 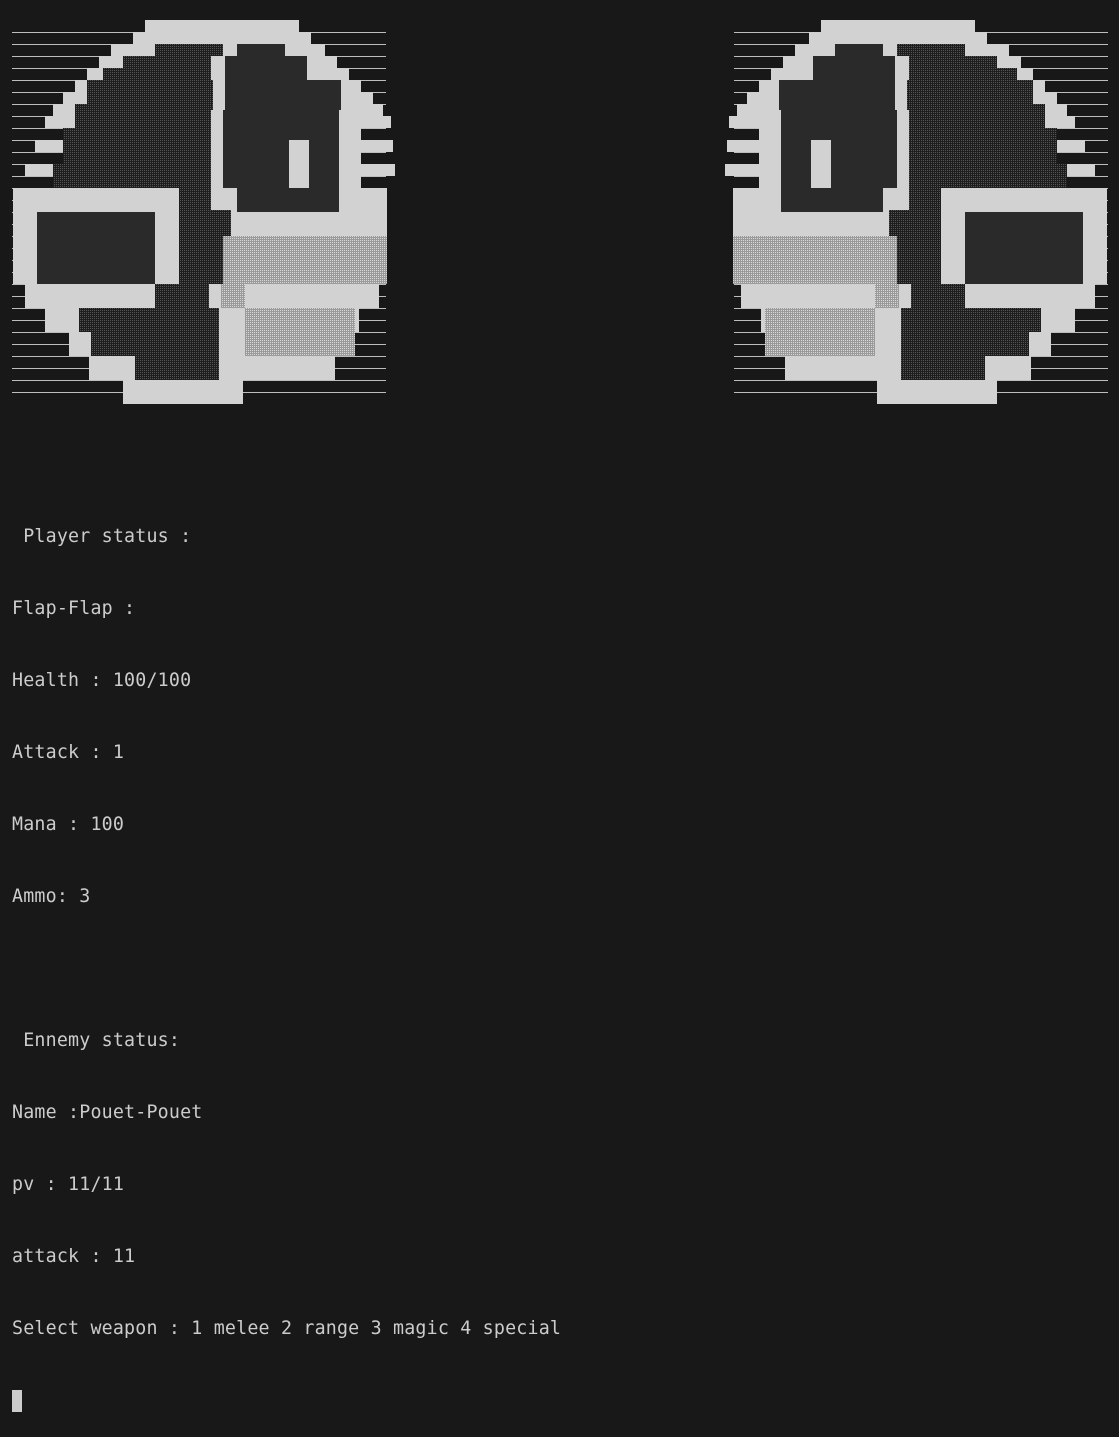 What do you see at coordinates (286, 1401) in the screenshot?
I see `input-line` at bounding box center [286, 1401].